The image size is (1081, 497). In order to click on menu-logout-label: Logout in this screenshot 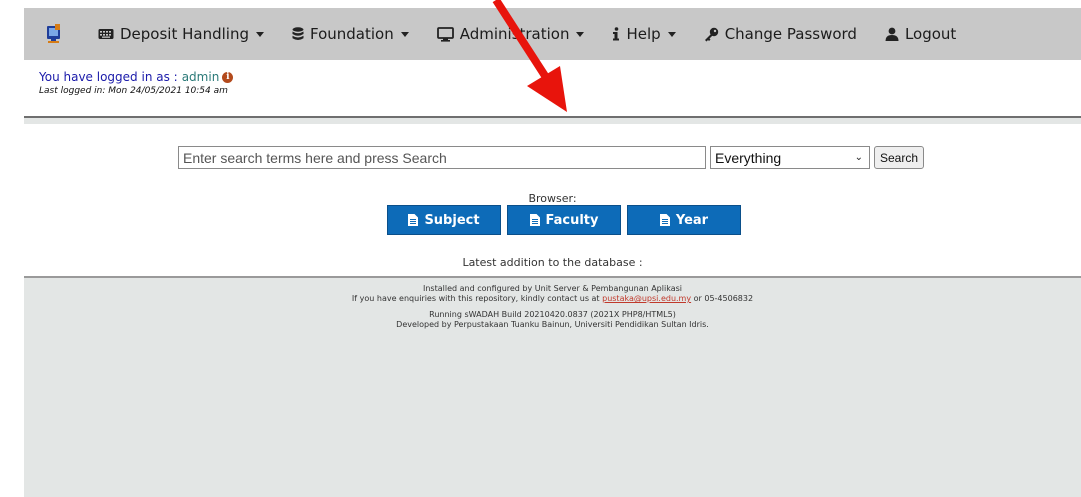, I will do `click(930, 34)`.